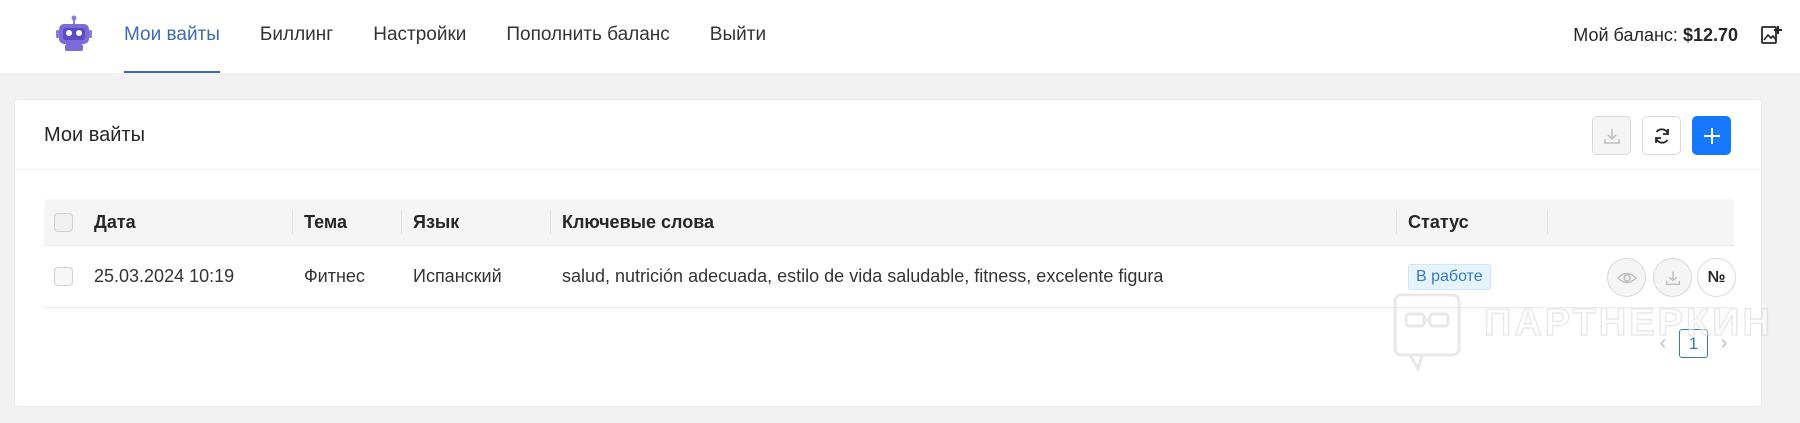 The width and height of the screenshot is (1800, 423). I want to click on download-all-button, so click(1611, 135).